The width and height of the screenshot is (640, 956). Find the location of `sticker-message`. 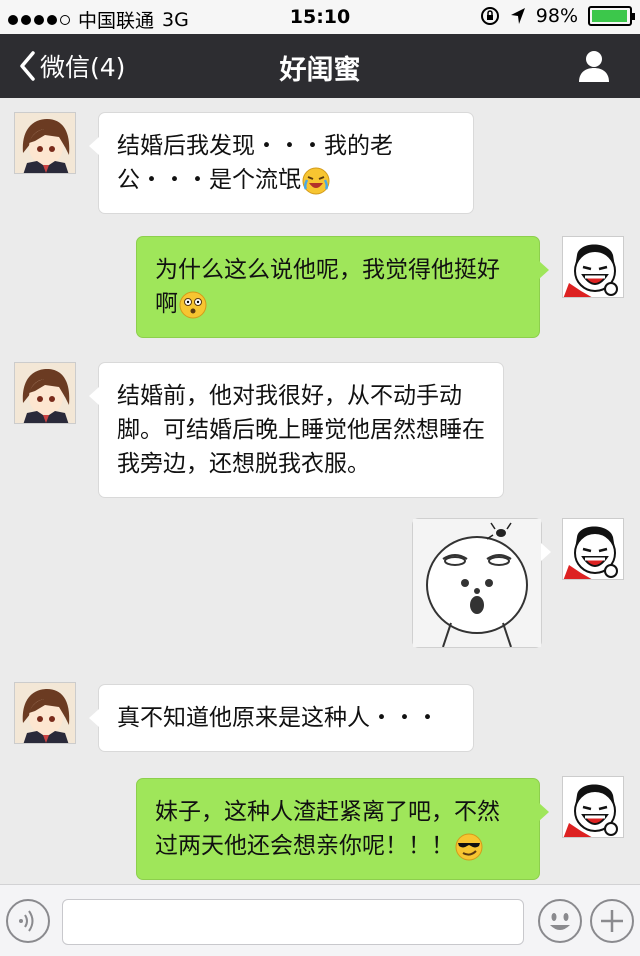

sticker-message is located at coordinates (481, 583).